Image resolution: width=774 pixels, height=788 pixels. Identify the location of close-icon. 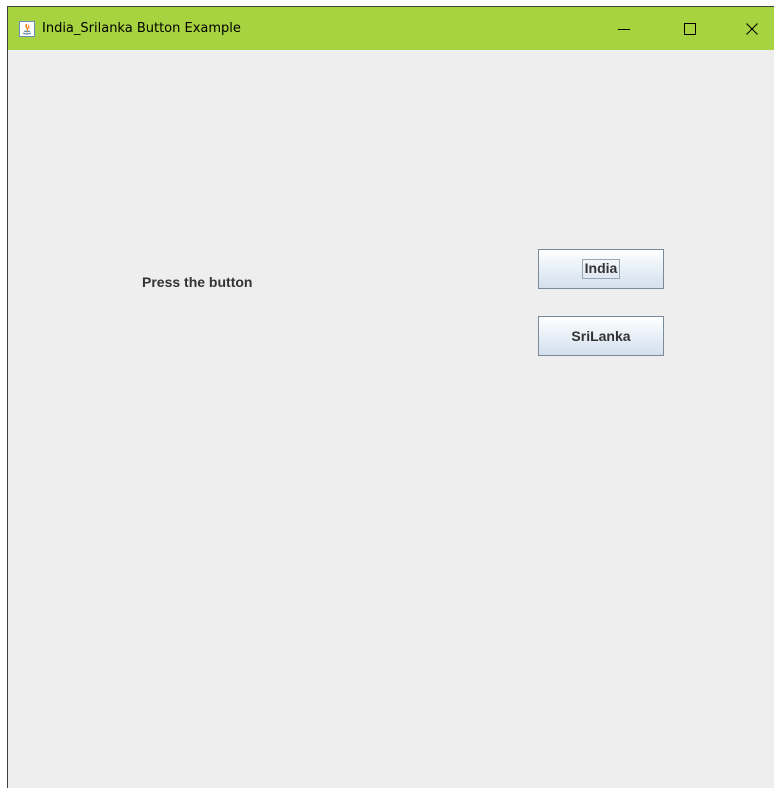
(752, 28).